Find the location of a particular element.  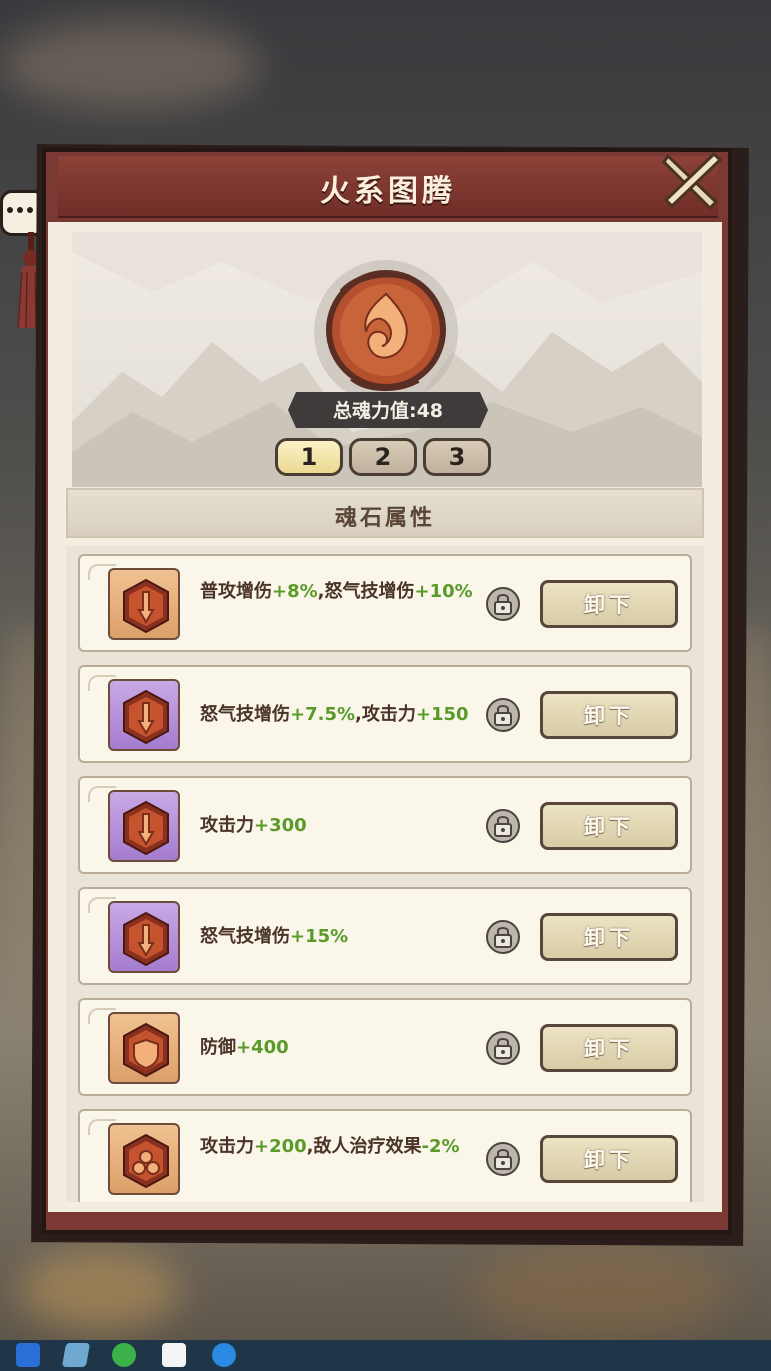

soul-stone-row: 怒气技增伤+7.5%,攻击力+150 卸下 is located at coordinates (385, 714).